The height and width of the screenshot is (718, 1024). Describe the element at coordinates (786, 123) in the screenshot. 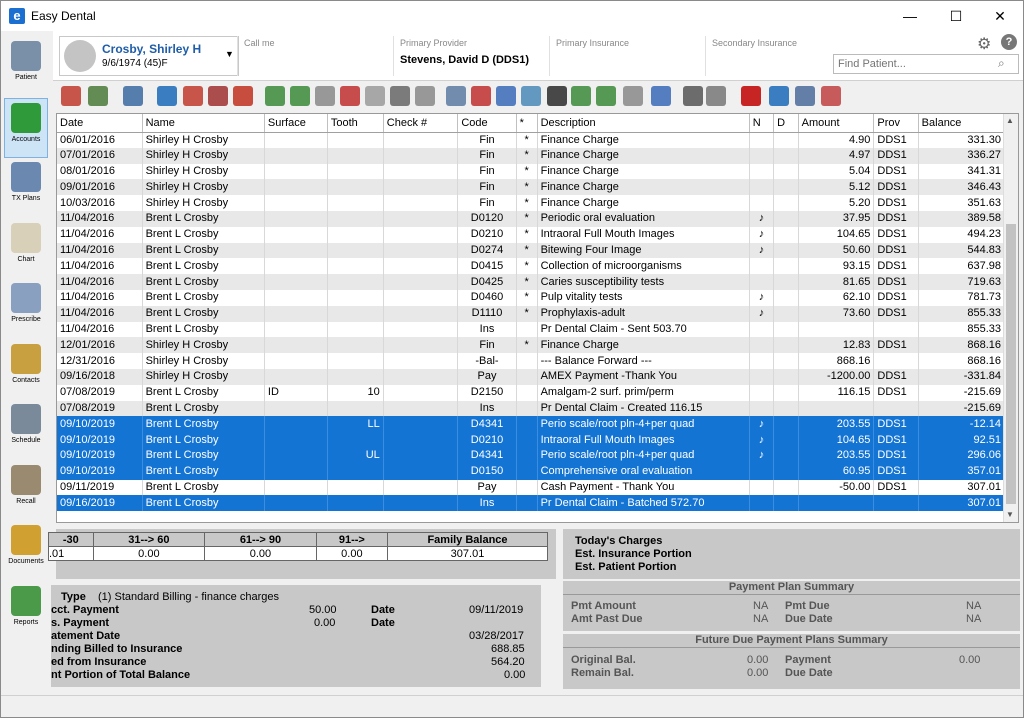

I see `column-header: D` at that location.